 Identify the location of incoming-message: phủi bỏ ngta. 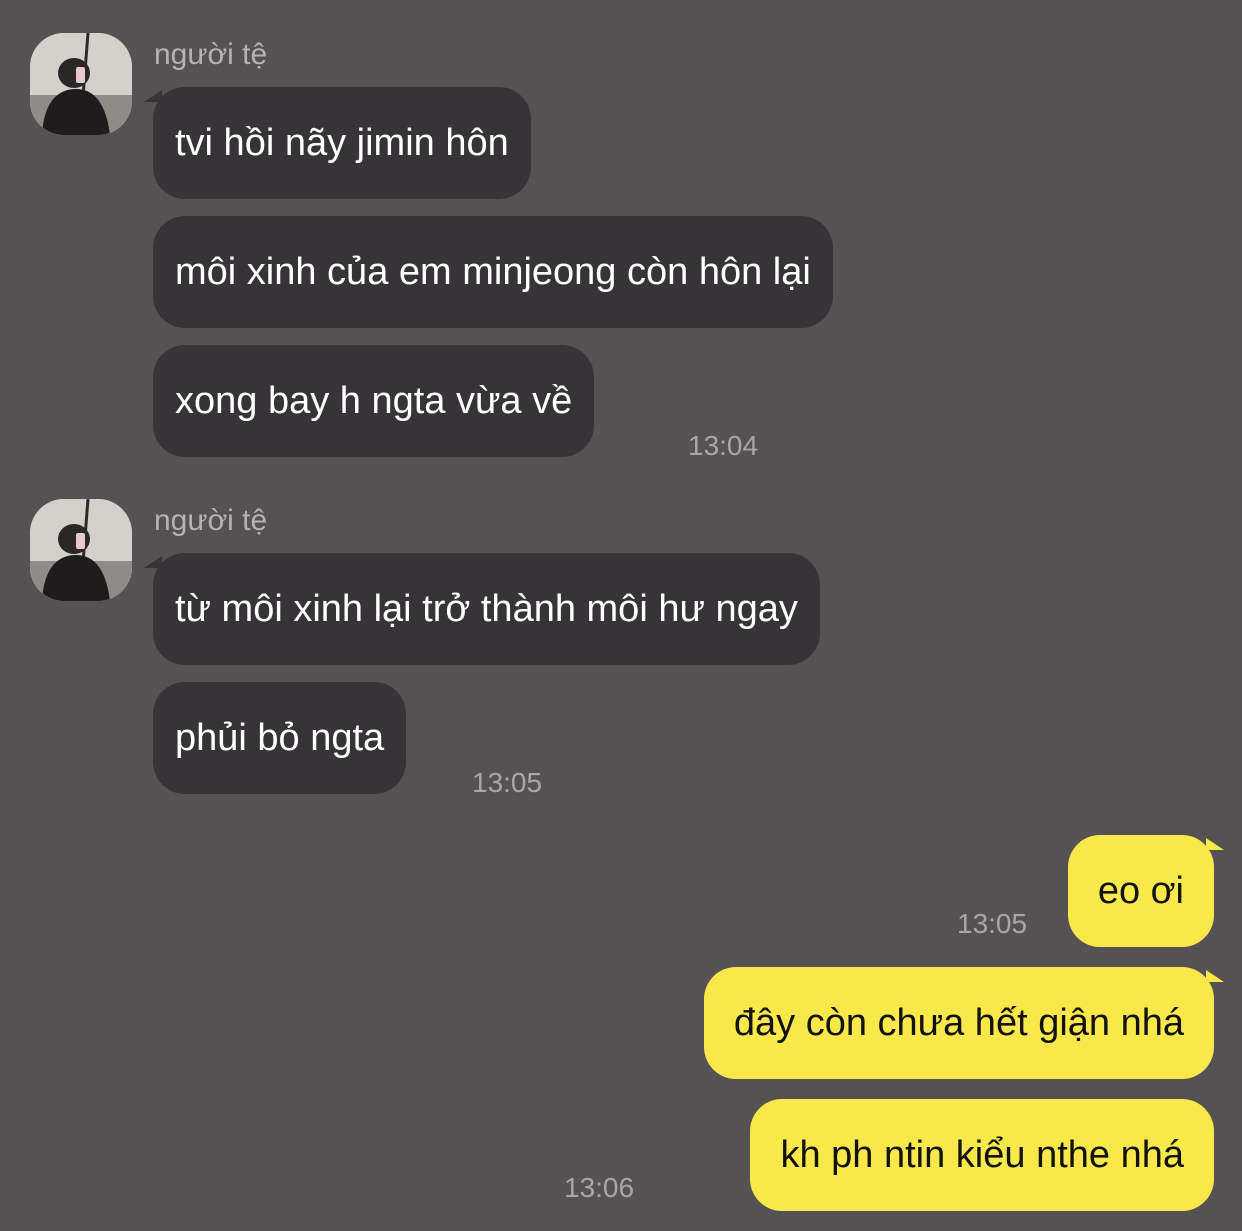
(280, 738).